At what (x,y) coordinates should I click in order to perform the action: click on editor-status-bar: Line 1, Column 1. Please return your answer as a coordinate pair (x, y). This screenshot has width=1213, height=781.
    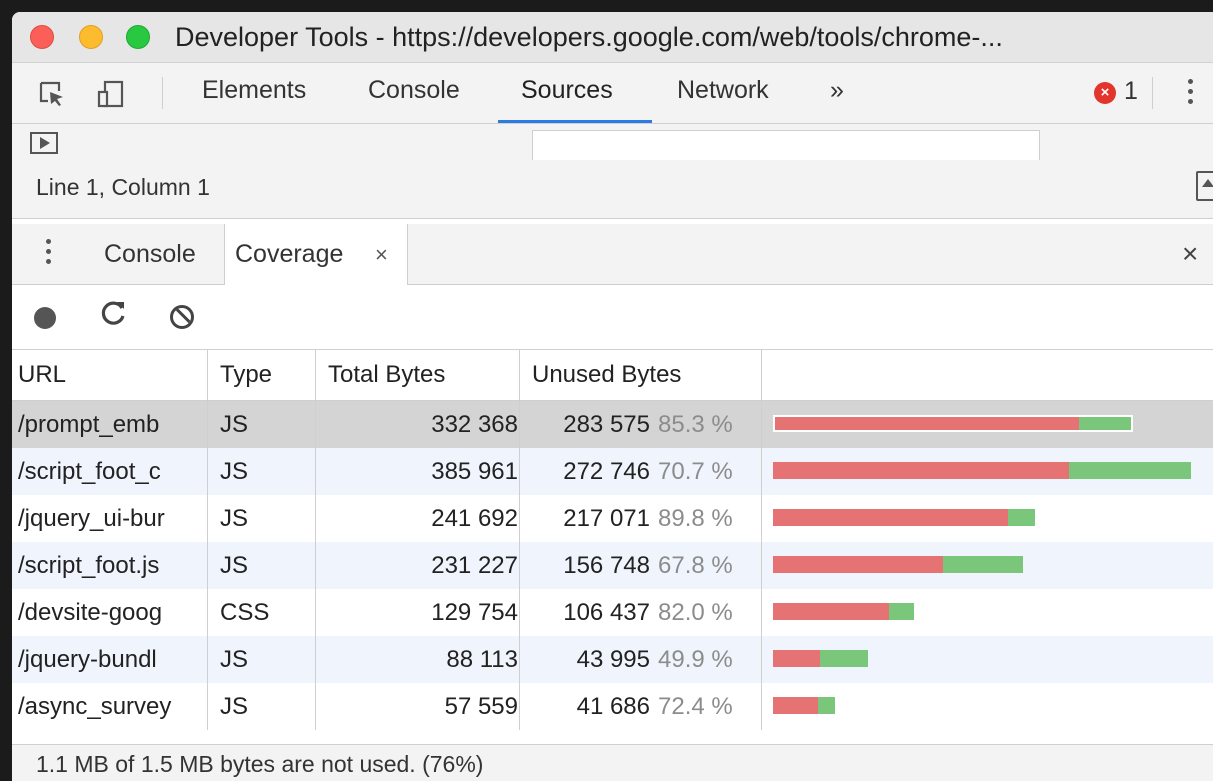
    Looking at the image, I should click on (612, 189).